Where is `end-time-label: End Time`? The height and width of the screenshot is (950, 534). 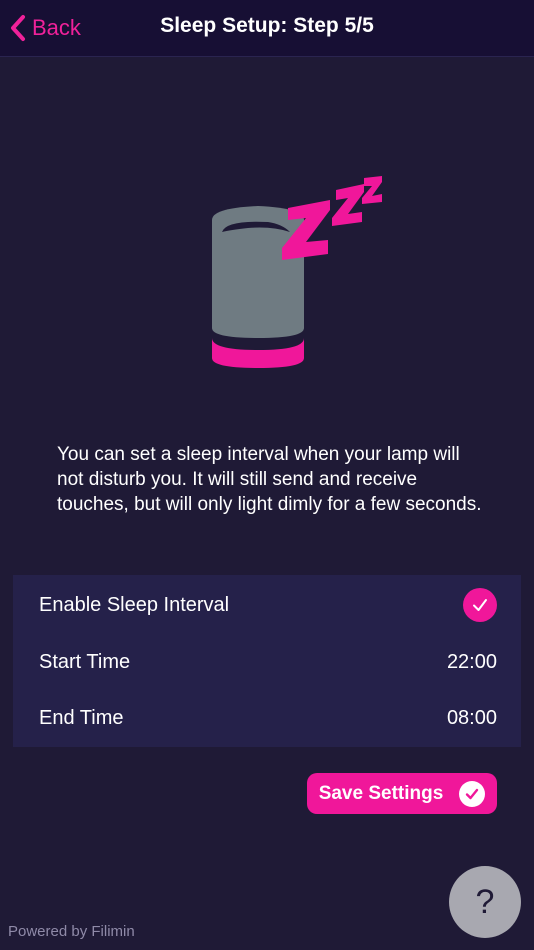 end-time-label: End Time is located at coordinates (81, 717).